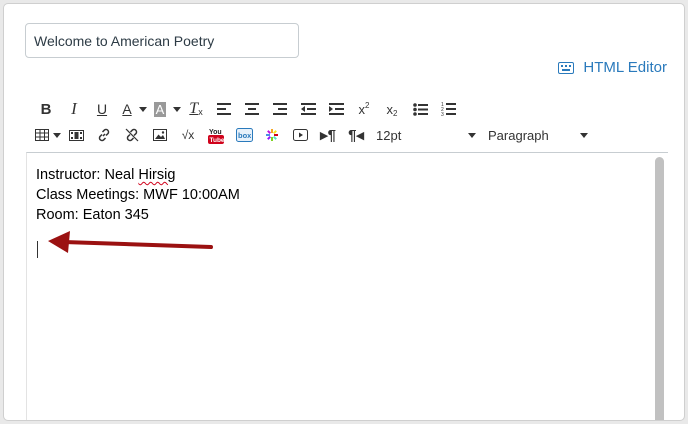 Image resolution: width=688 pixels, height=424 pixels. I want to click on table-icon, so click(42, 135).